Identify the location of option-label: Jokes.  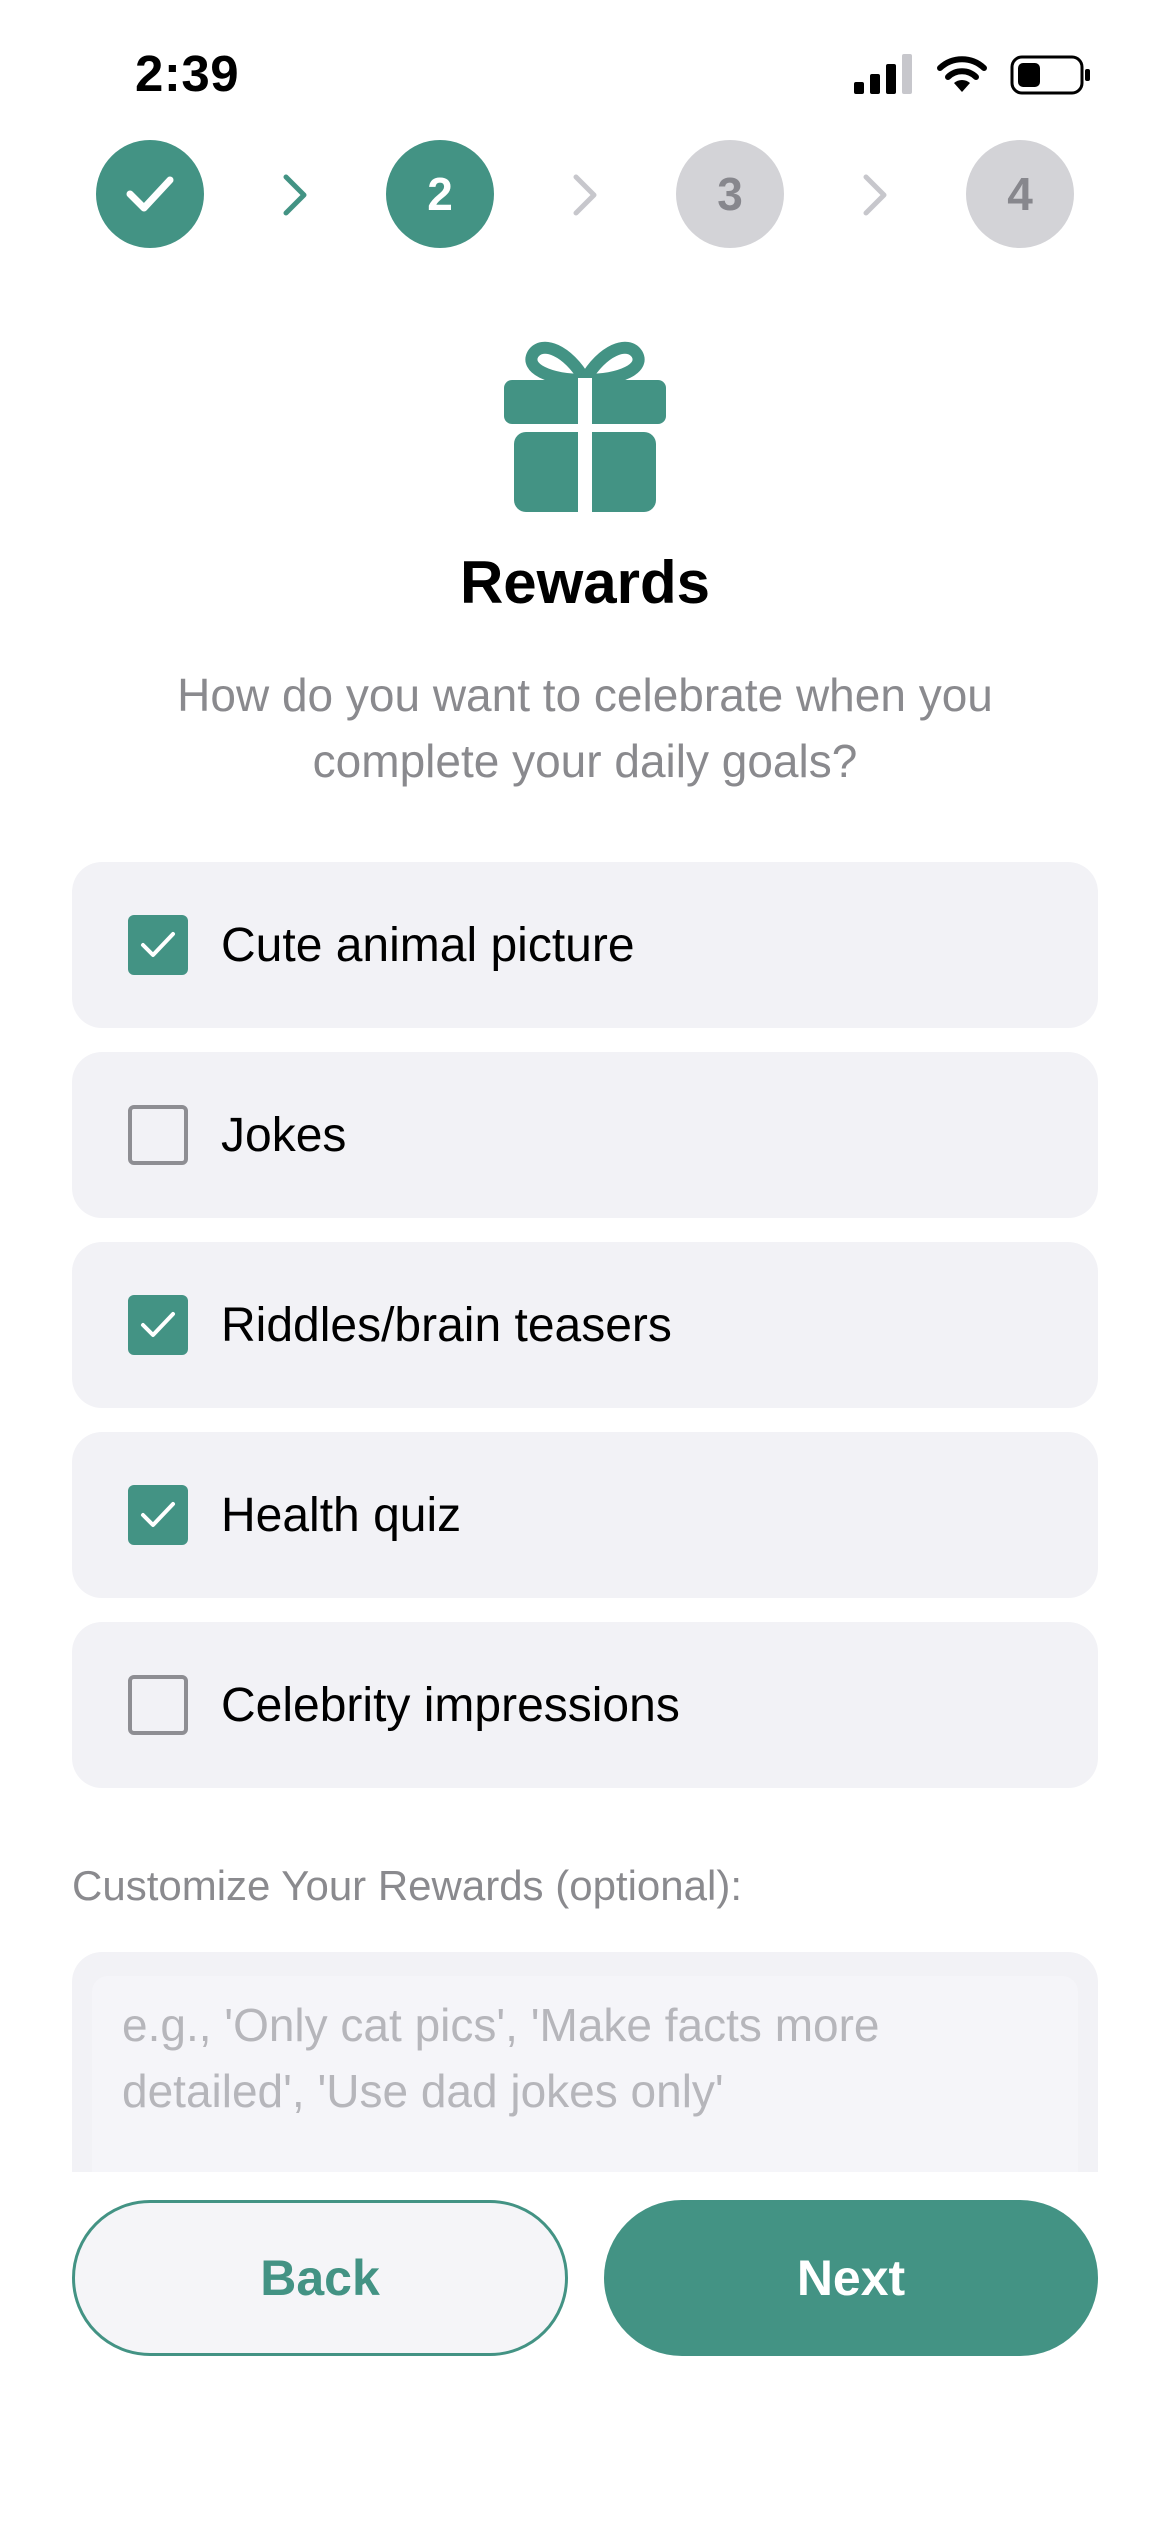
(284, 1135).